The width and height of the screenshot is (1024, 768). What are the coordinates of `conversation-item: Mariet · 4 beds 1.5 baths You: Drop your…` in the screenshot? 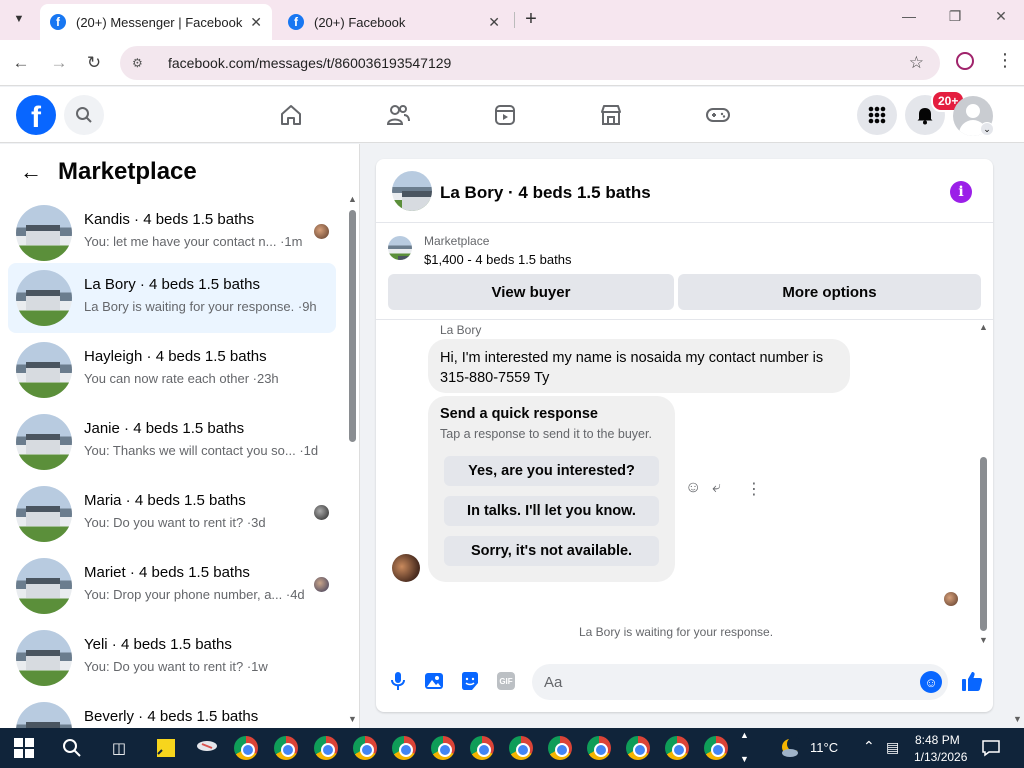 It's located at (172, 586).